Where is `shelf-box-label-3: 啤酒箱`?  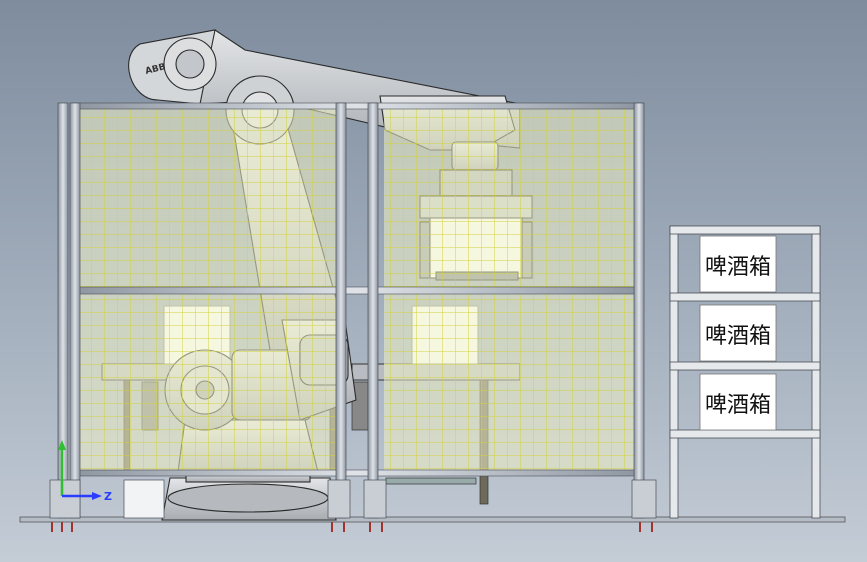
shelf-box-label-3: 啤酒箱 is located at coordinates (738, 405).